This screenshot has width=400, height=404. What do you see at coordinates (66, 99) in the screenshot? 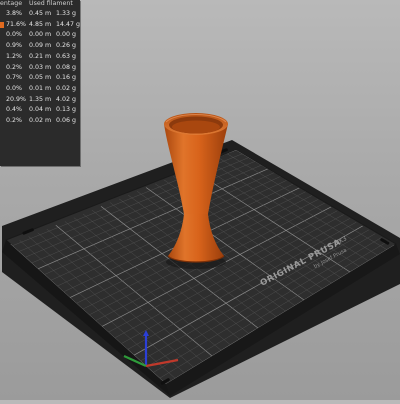
I see `row-weight: 4.02 g` at bounding box center [66, 99].